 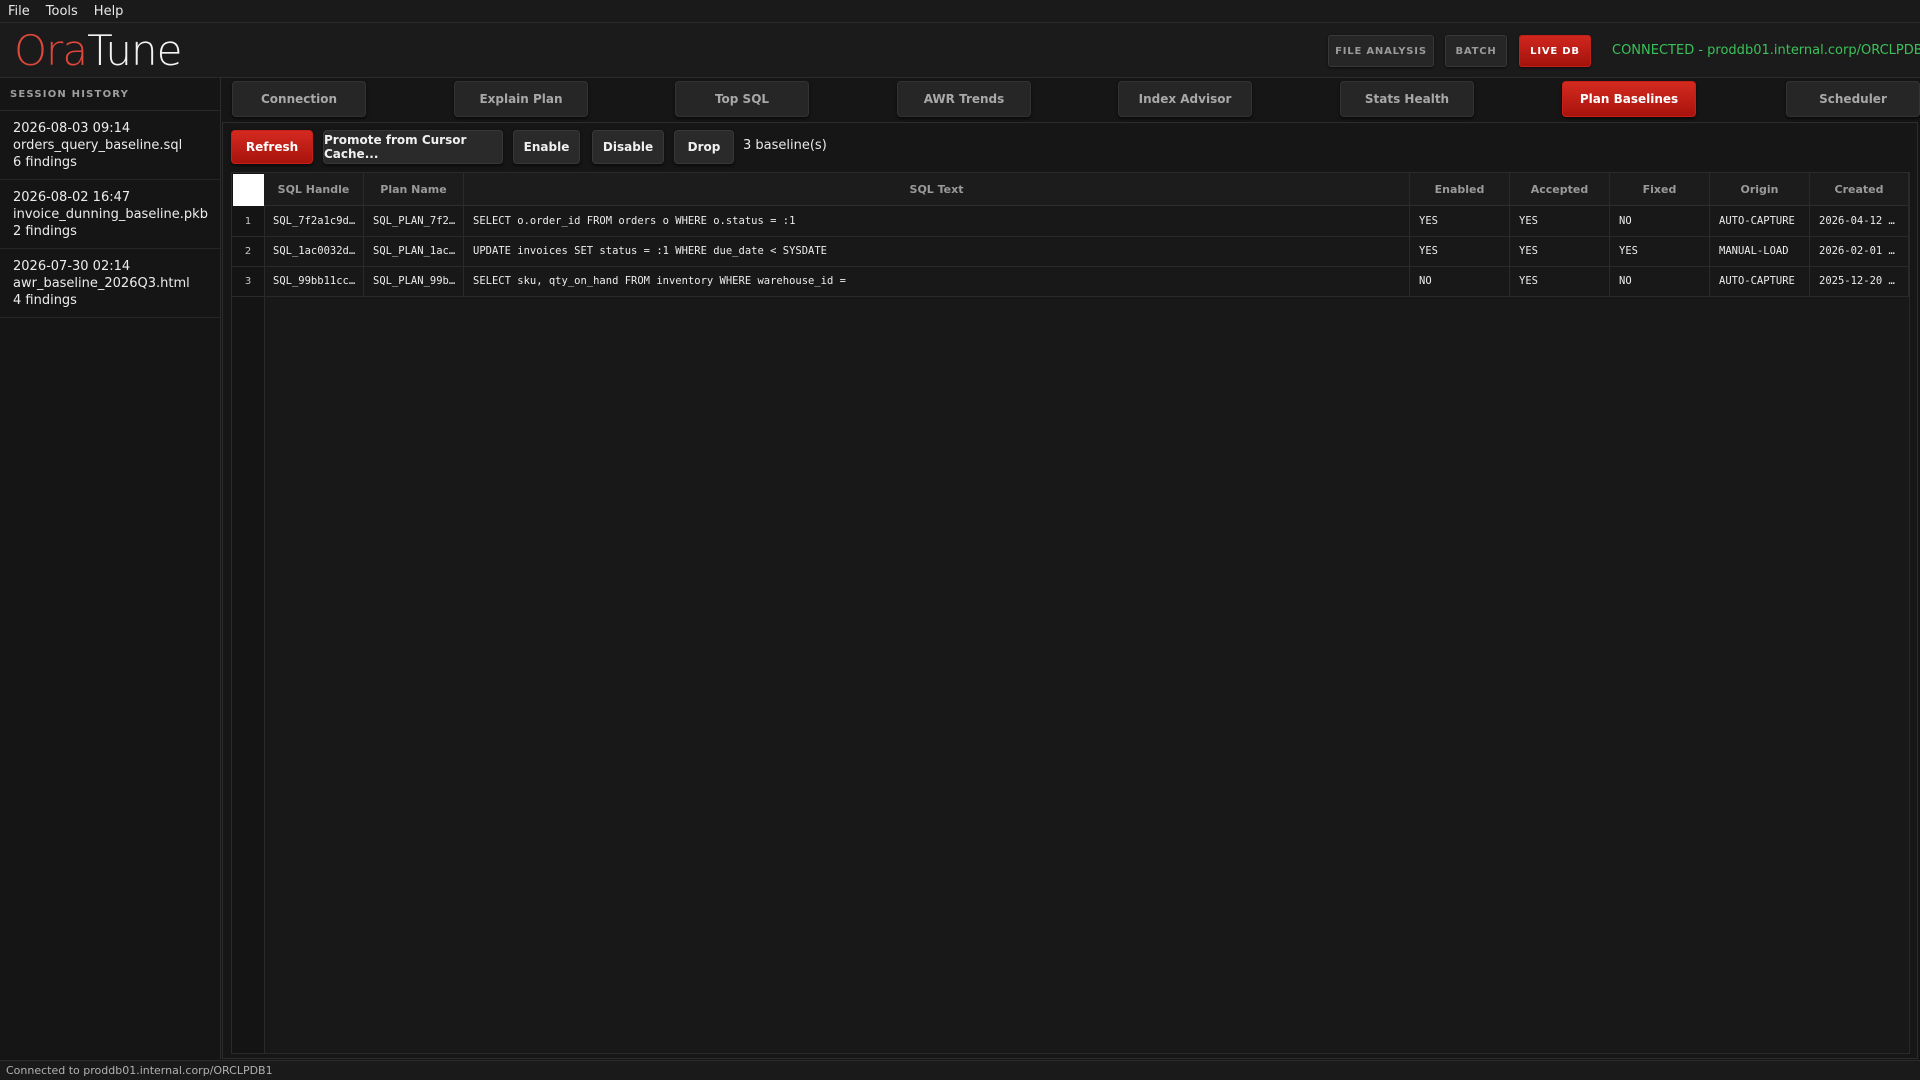 What do you see at coordinates (45, 162) in the screenshot?
I see `history-findings: 6 findings` at bounding box center [45, 162].